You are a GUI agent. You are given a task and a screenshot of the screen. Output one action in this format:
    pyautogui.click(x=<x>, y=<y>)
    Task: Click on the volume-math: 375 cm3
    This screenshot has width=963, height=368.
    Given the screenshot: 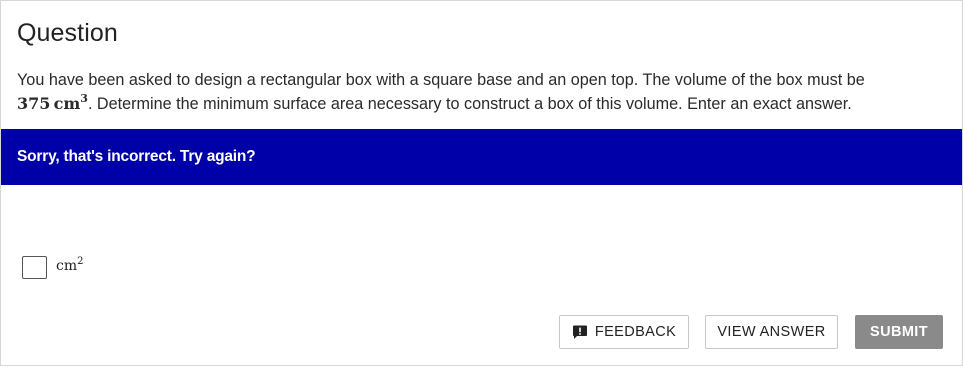 What is the action you would take?
    pyautogui.click(x=52, y=102)
    